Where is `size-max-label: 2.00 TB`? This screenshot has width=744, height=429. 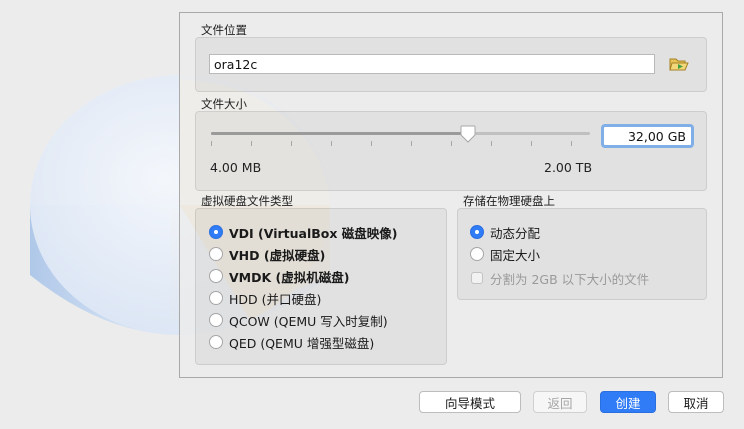
size-max-label: 2.00 TB is located at coordinates (568, 167).